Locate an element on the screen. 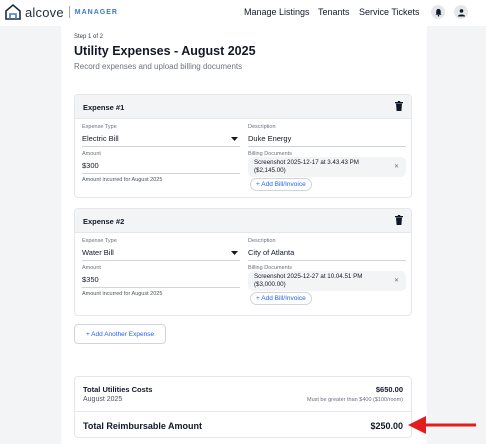  page-title: Utility Expenses - August 2025 is located at coordinates (165, 51).